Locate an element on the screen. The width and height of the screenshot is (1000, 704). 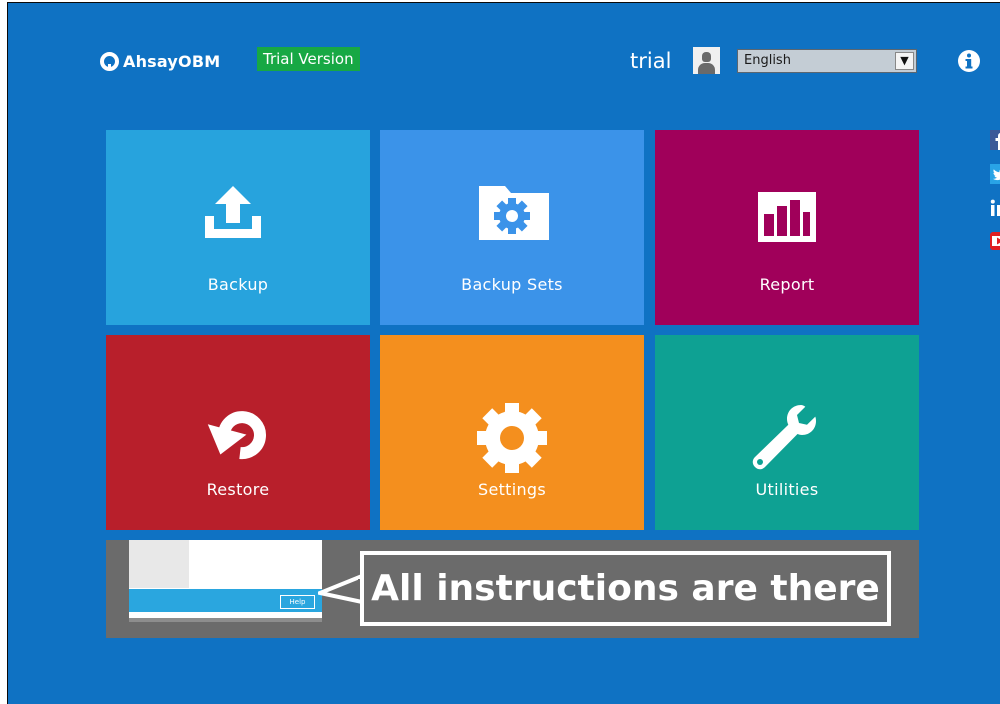
app-logo: AhsayOBM is located at coordinates (160, 61).